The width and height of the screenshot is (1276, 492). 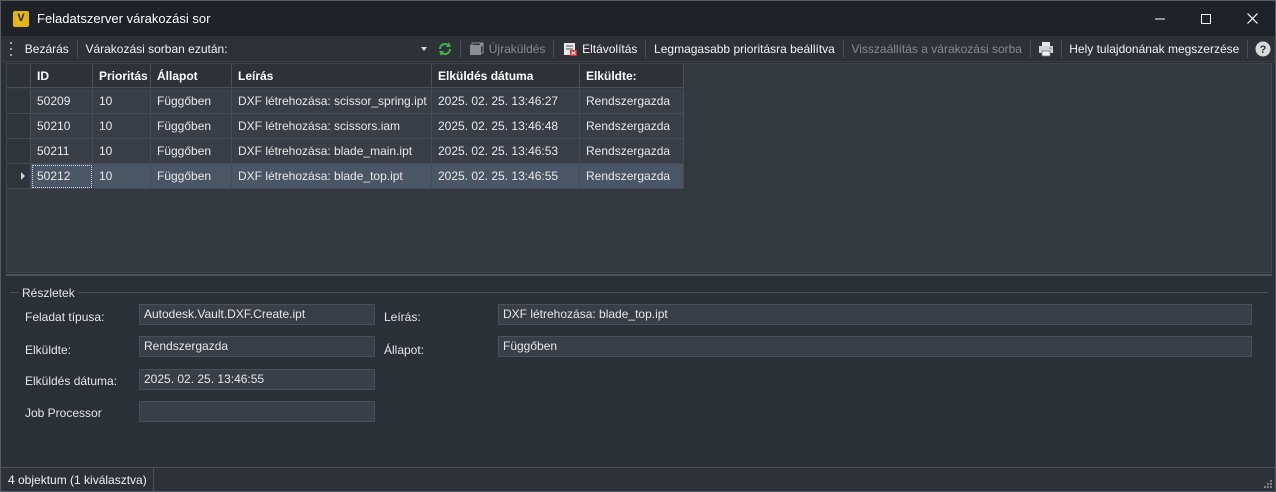 I want to click on cell-id: 50211, so click(x=62, y=151).